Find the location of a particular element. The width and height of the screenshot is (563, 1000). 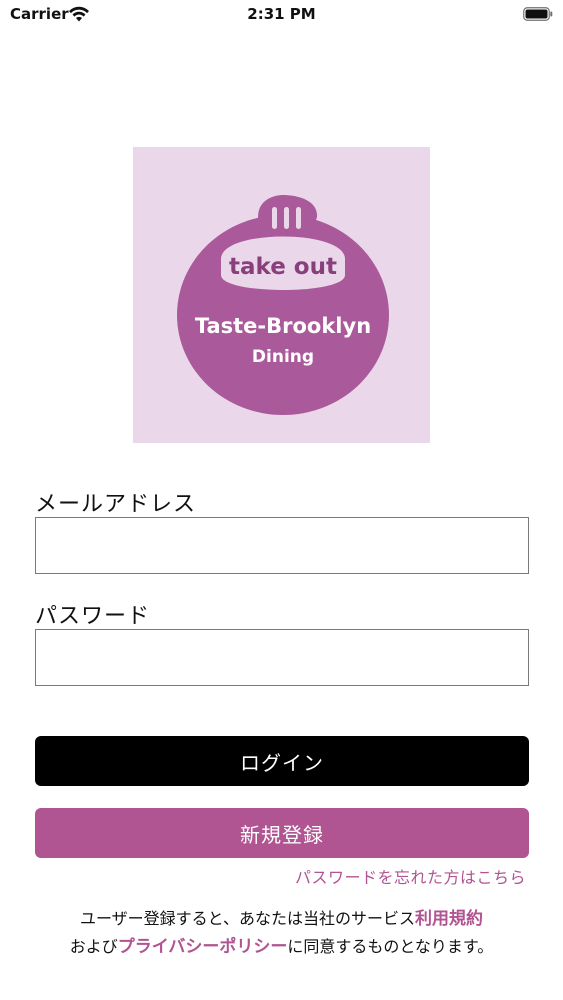

login-button: ログイン is located at coordinates (282, 761).